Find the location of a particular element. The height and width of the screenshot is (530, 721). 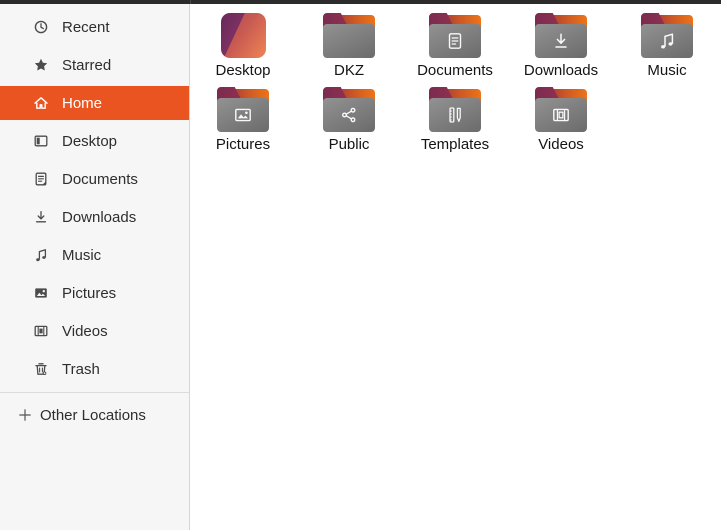

sidebar-item-recent: Recent is located at coordinates (94, 27).